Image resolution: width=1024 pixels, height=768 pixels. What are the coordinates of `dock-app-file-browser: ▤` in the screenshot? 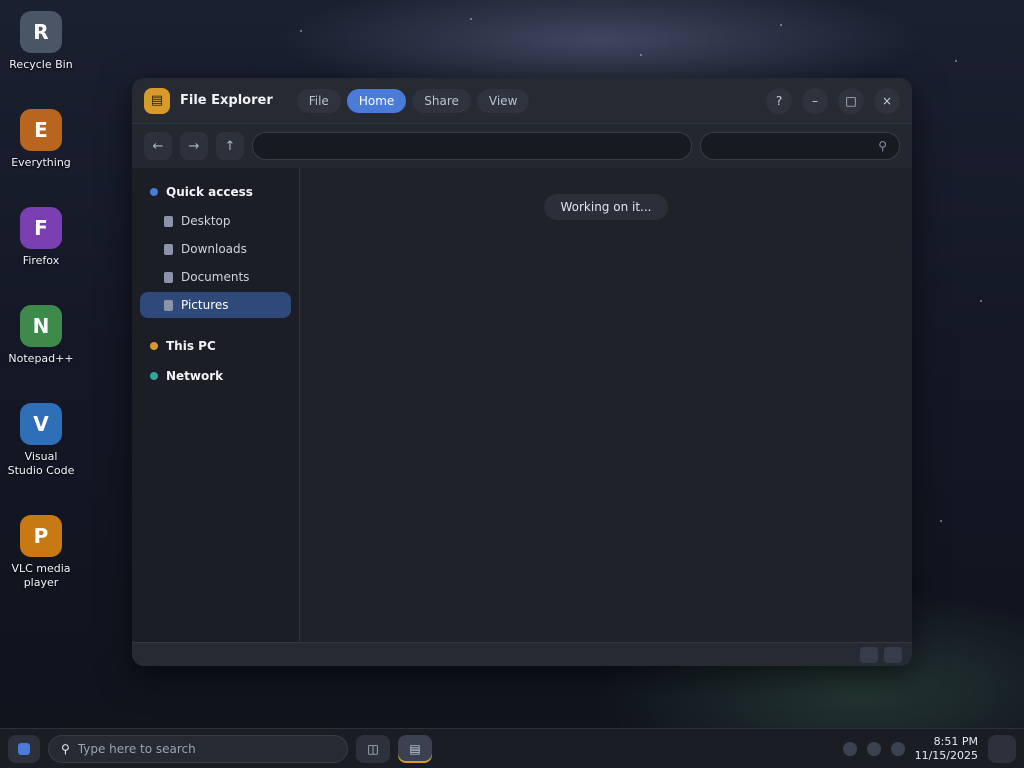 It's located at (415, 748).